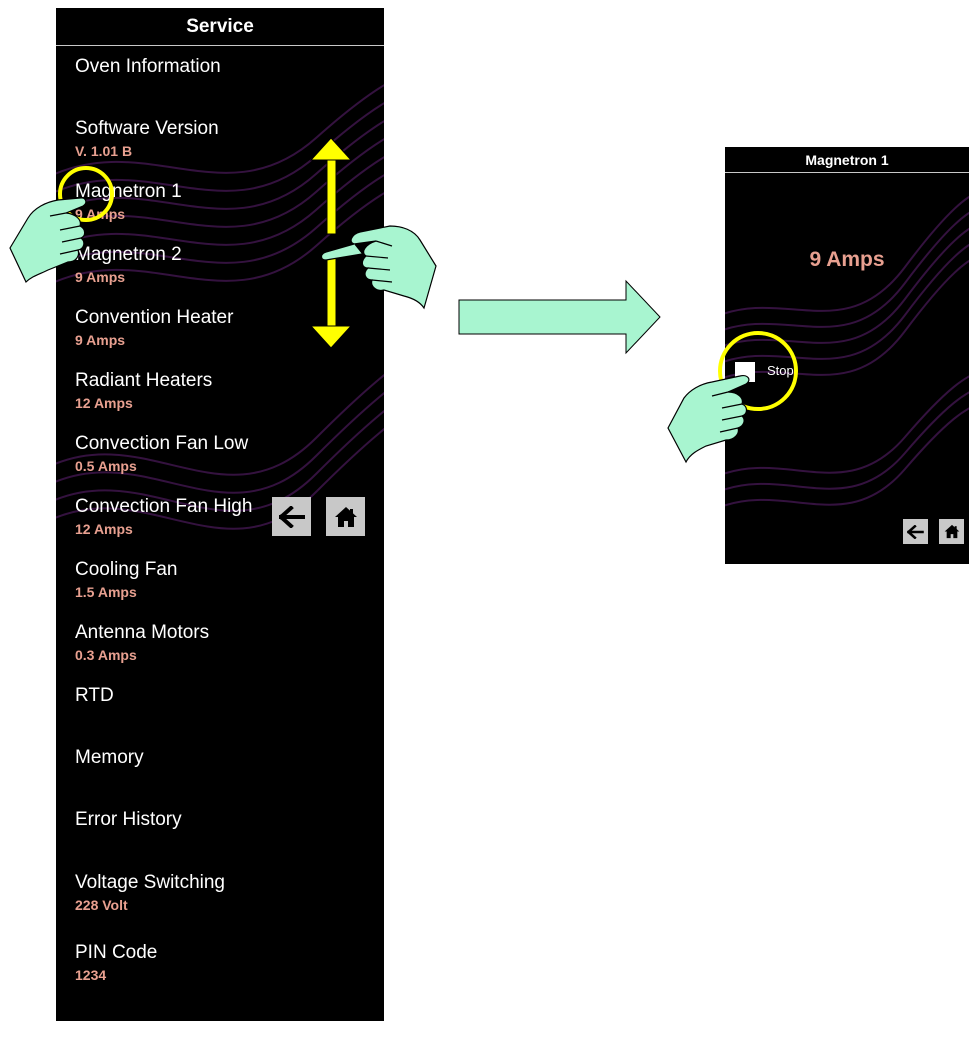 The height and width of the screenshot is (1049, 969). Describe the element at coordinates (106, 466) in the screenshot. I see `item-value: 0.5 Amps` at that location.